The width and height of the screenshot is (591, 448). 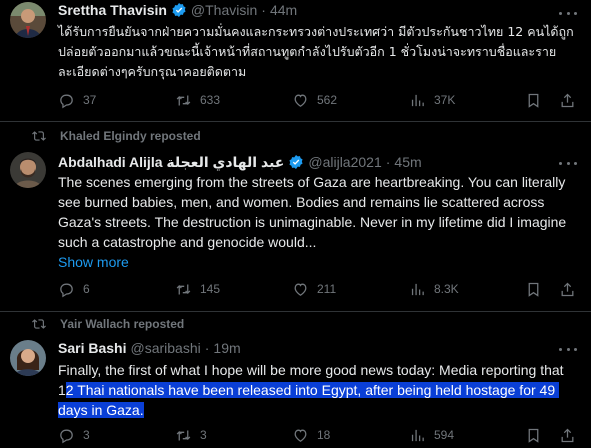 What do you see at coordinates (446, 289) in the screenshot?
I see `views-count: 8.3K` at bounding box center [446, 289].